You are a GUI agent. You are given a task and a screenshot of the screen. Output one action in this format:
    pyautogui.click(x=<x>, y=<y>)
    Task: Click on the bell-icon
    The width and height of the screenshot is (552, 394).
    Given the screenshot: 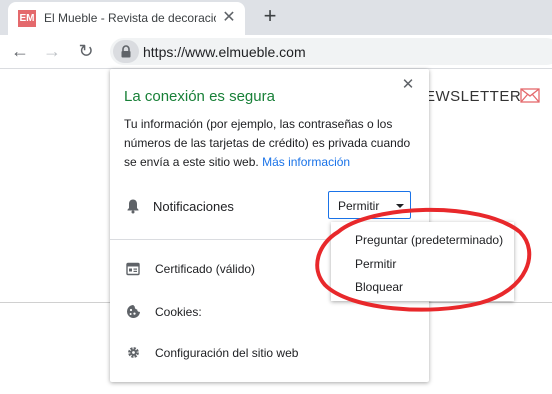 What is the action you would take?
    pyautogui.click(x=133, y=206)
    